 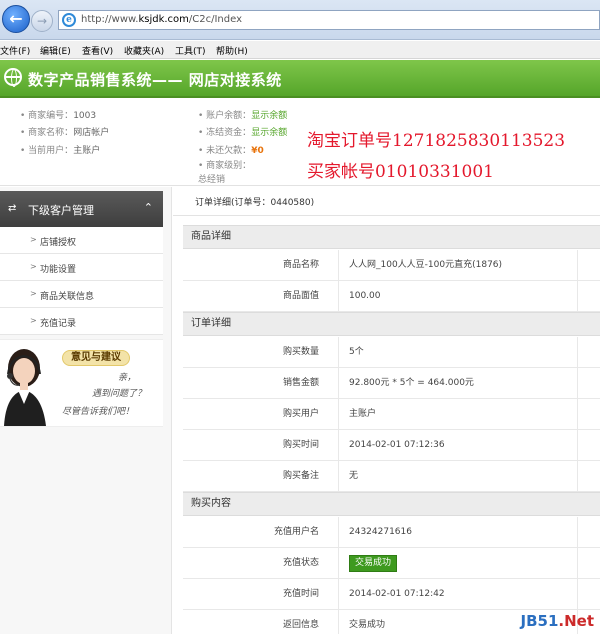 I want to click on table-row: 充值时间 2014-02-01 07:12:42, so click(x=391, y=594).